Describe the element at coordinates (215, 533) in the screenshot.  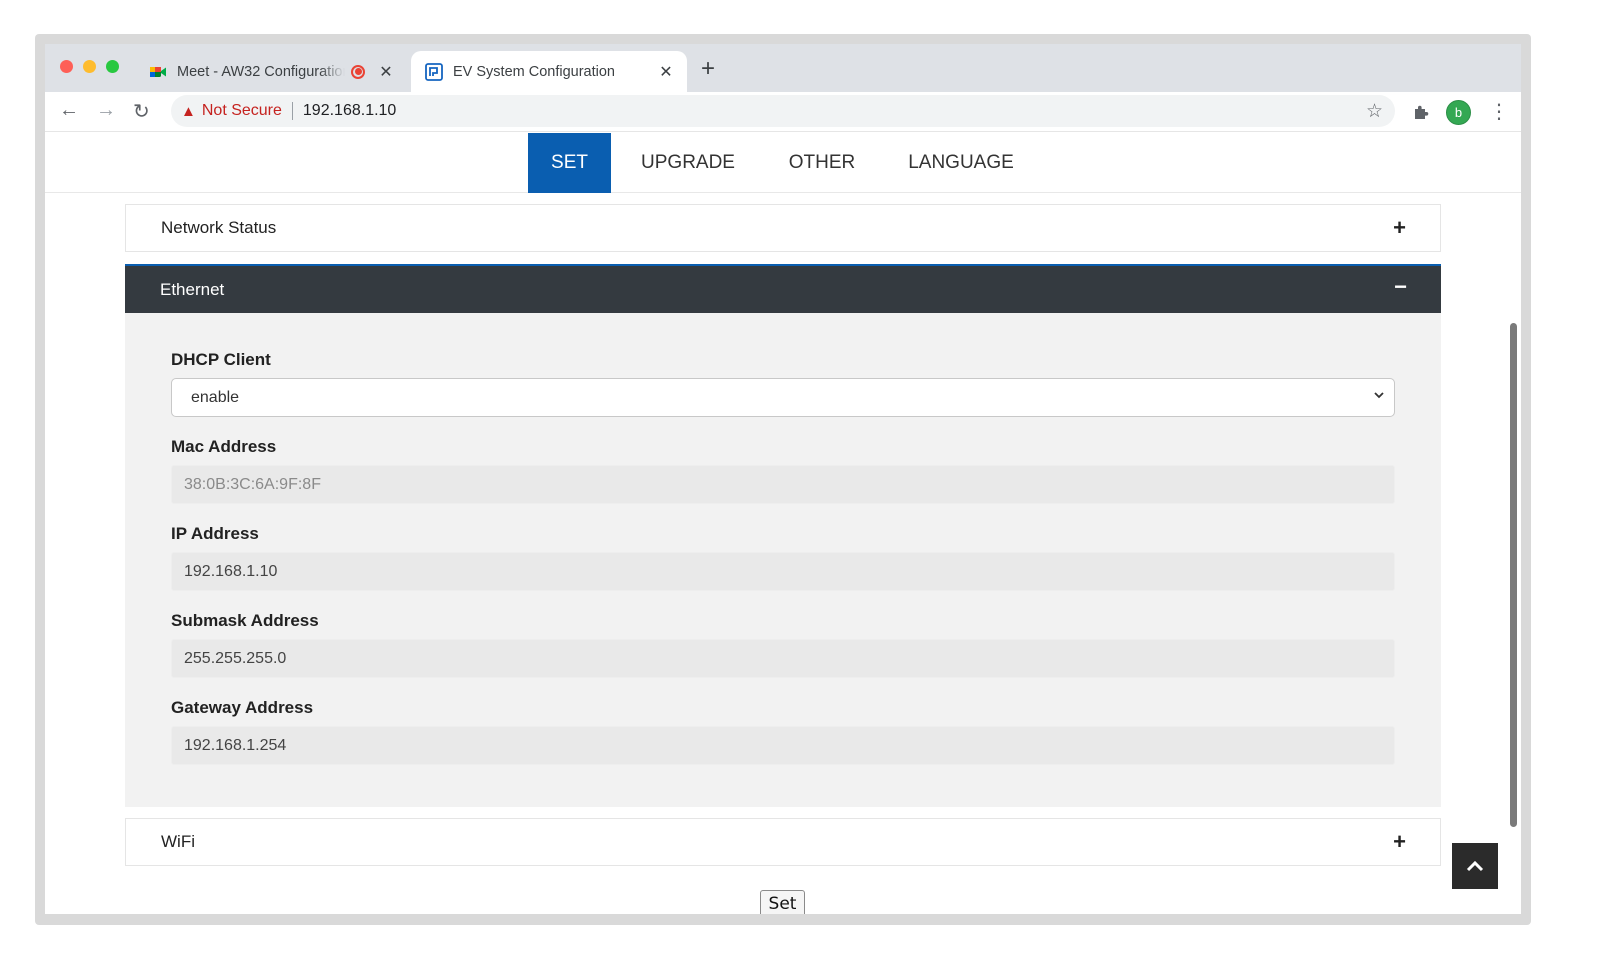
I see `ip-address-label: IP Address` at that location.